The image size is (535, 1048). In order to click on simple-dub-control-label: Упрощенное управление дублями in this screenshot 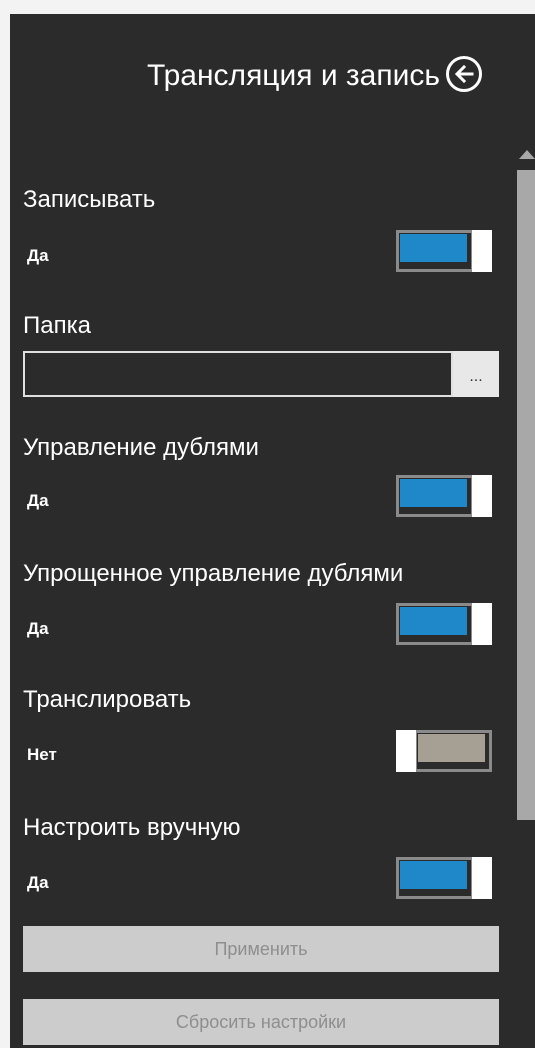, I will do `click(213, 573)`.